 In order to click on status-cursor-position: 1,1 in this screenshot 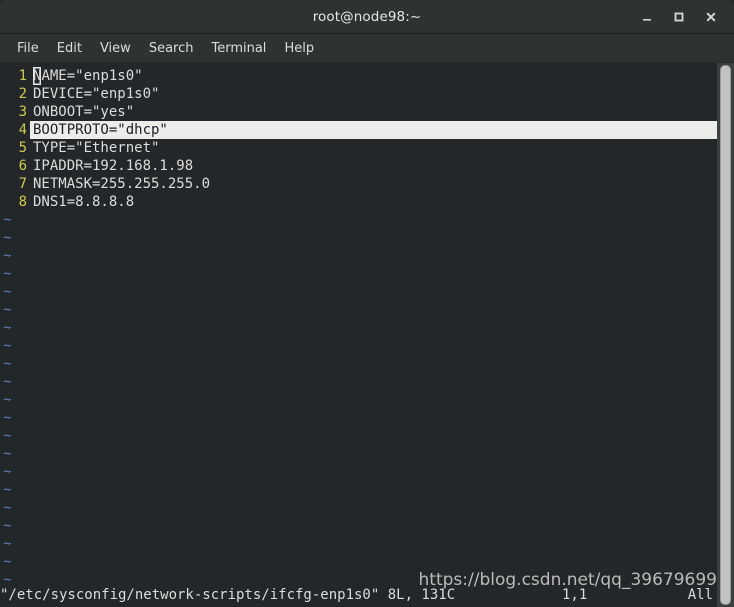, I will do `click(575, 595)`.